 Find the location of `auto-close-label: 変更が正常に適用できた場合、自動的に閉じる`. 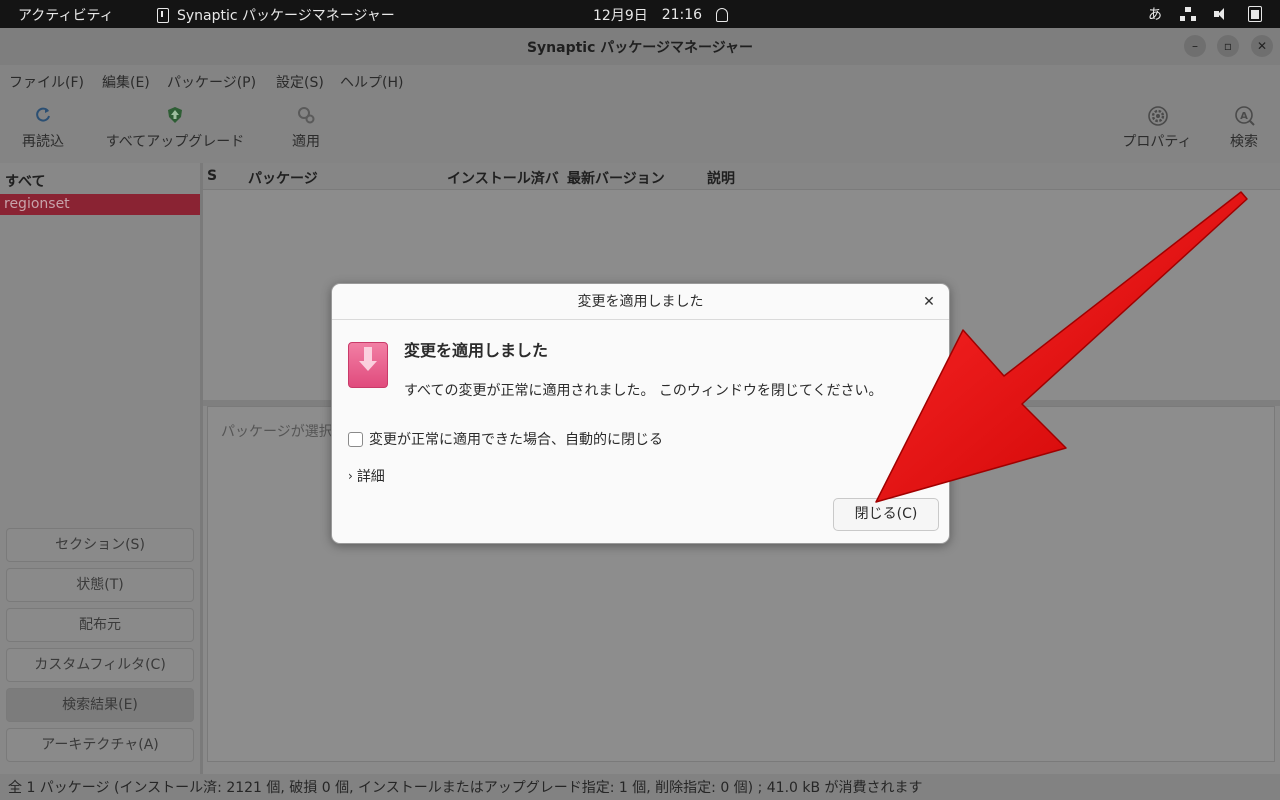

auto-close-label: 変更が正常に適用できた場合、自動的に閉じる is located at coordinates (516, 439).